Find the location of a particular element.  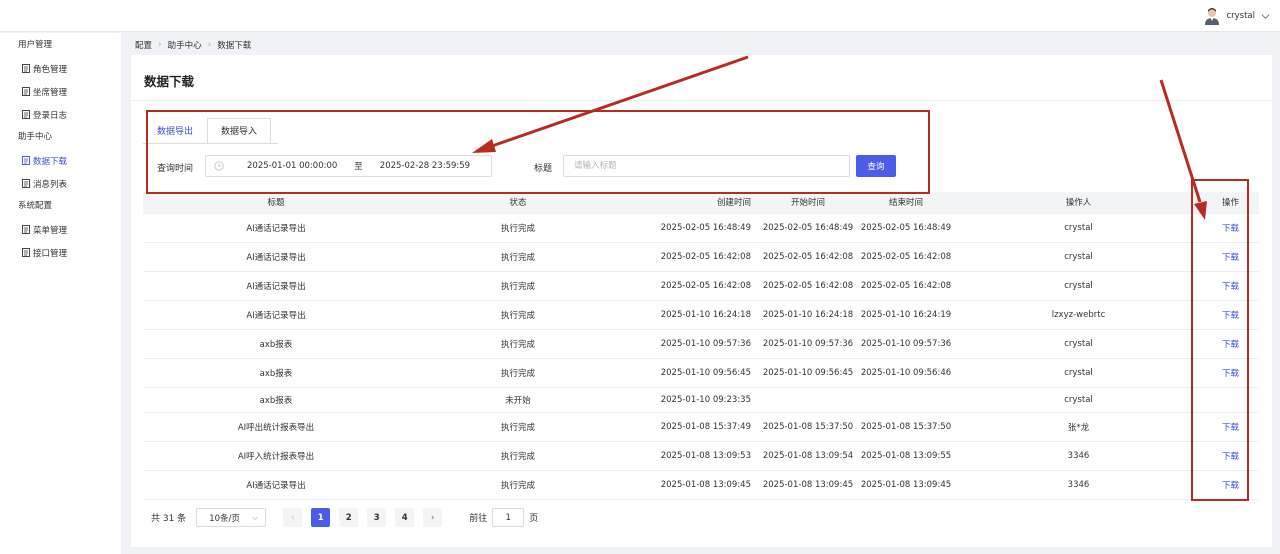

total-count: 共 31 条 is located at coordinates (169, 519).